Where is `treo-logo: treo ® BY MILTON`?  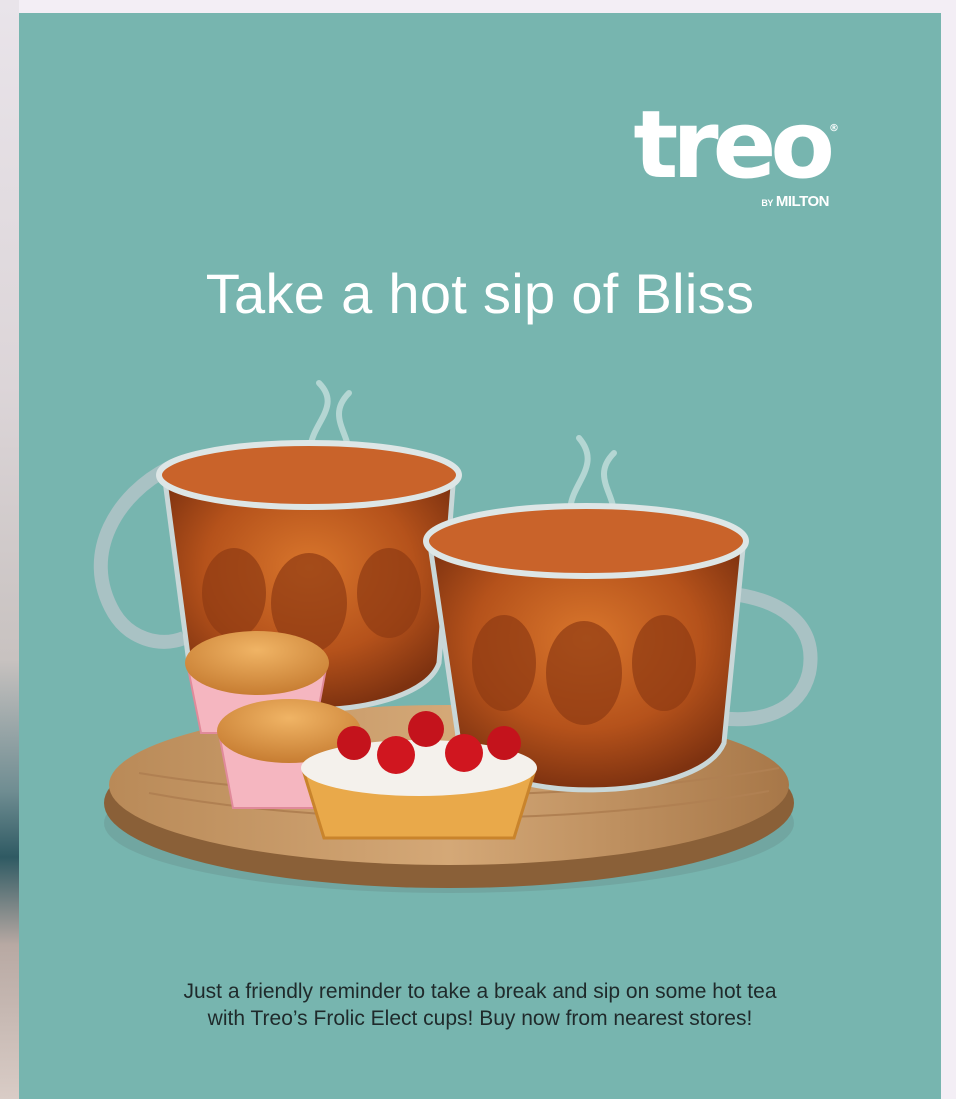 treo-logo: treo ® BY MILTON is located at coordinates (736, 151).